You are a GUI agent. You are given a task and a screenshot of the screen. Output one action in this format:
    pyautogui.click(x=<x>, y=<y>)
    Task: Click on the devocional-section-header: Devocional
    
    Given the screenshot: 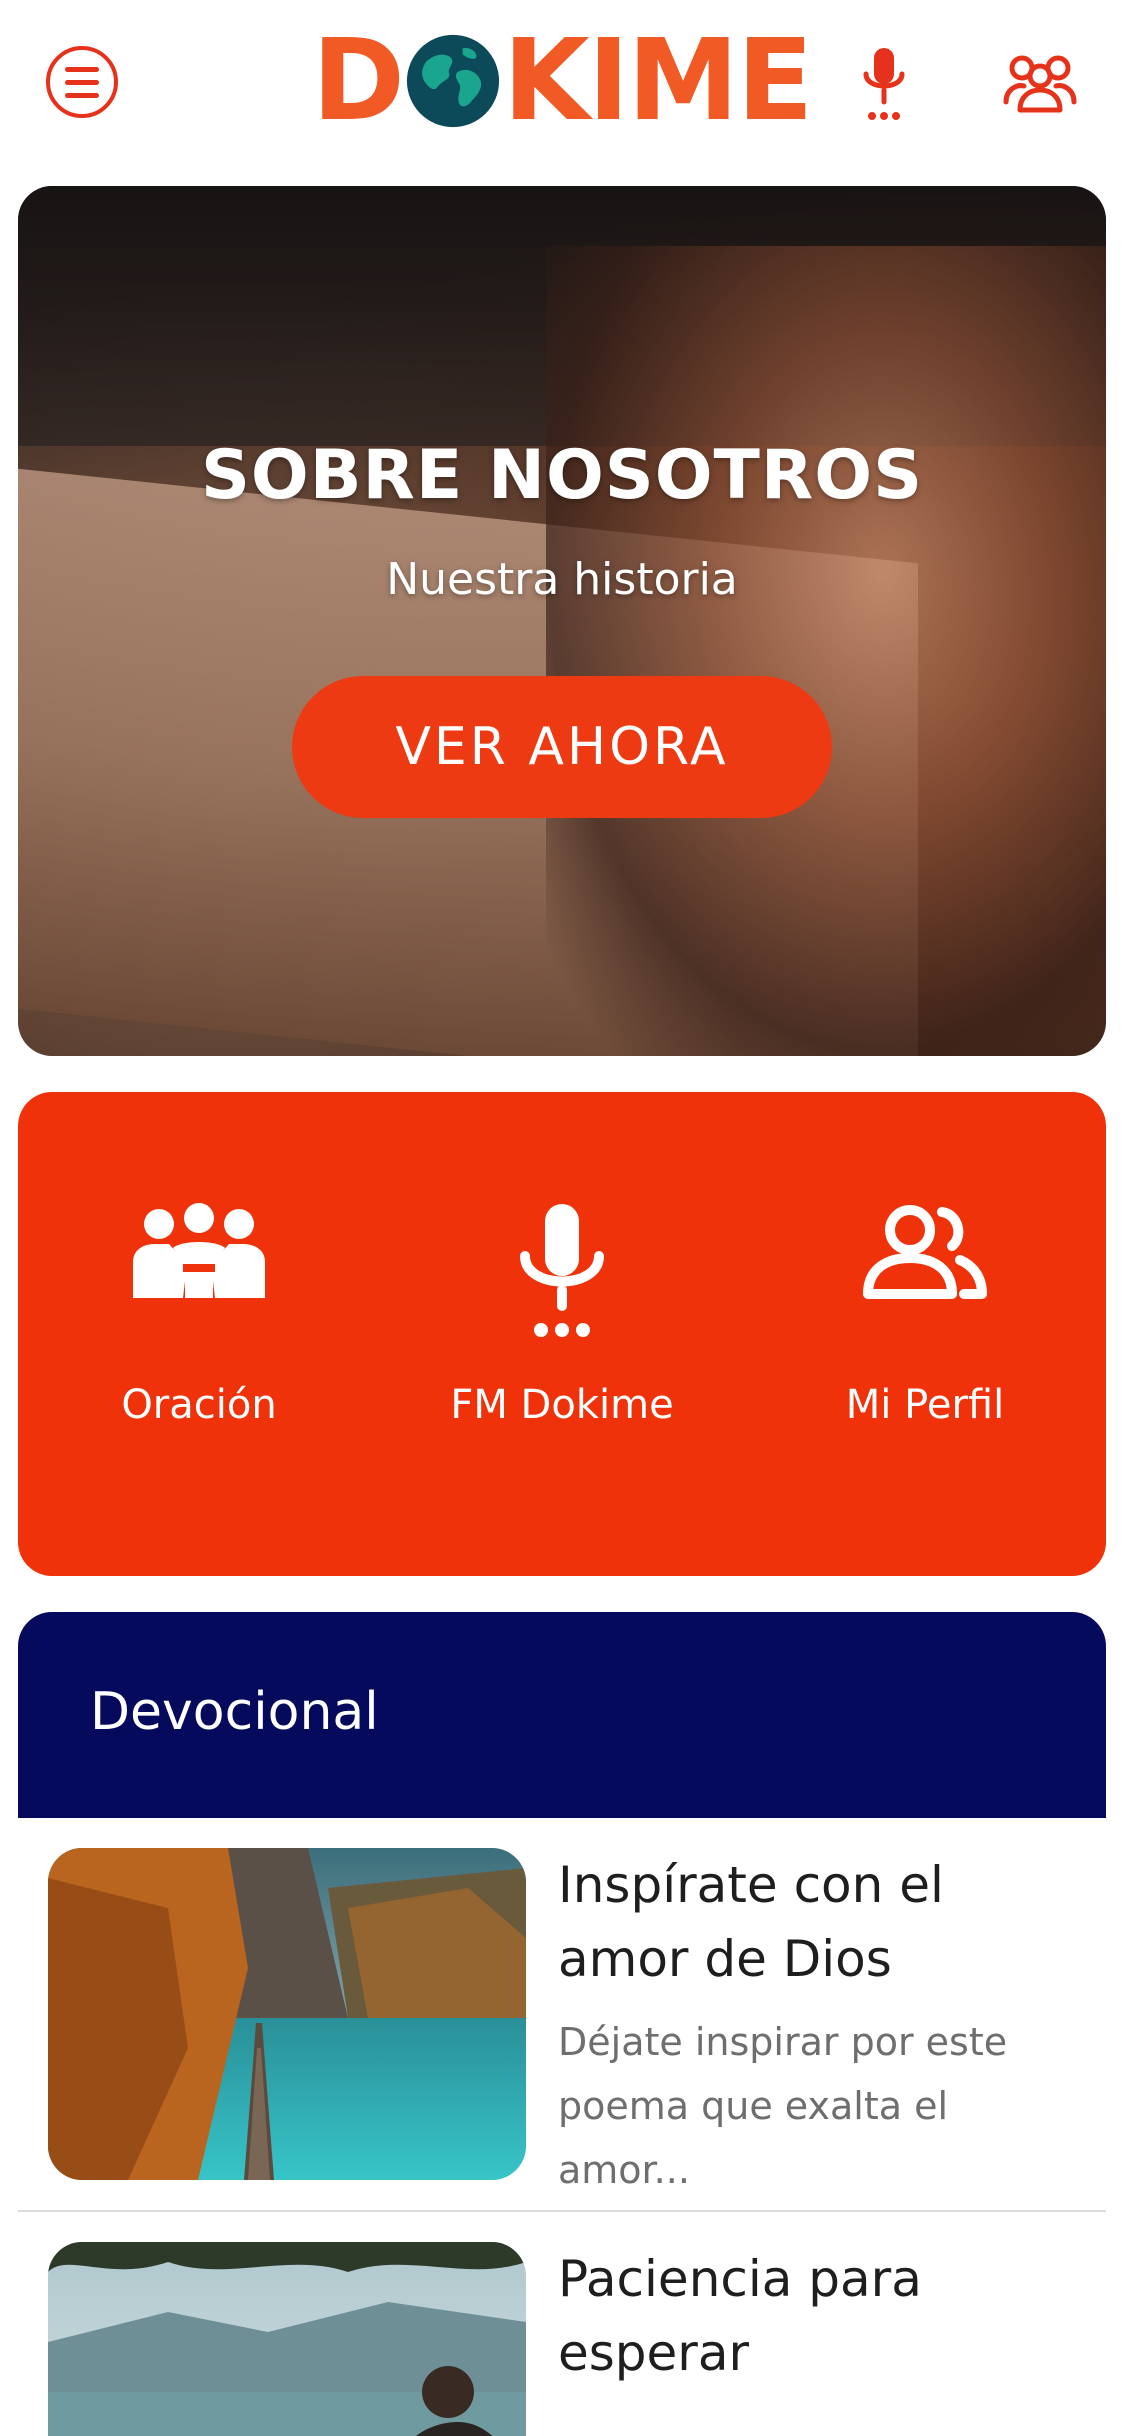 What is the action you would take?
    pyautogui.click(x=562, y=1715)
    